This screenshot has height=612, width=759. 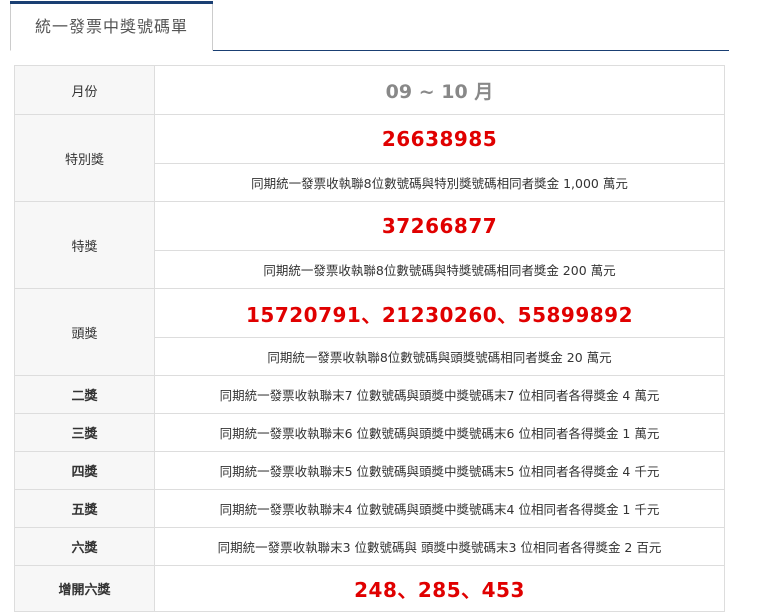 I want to click on fifth-prize-desc: 同期統一發票收執聯末4 位數號碼與頭獎中獎號碼末4 位相同者各得獎金 1 千元, so click(x=439, y=508).